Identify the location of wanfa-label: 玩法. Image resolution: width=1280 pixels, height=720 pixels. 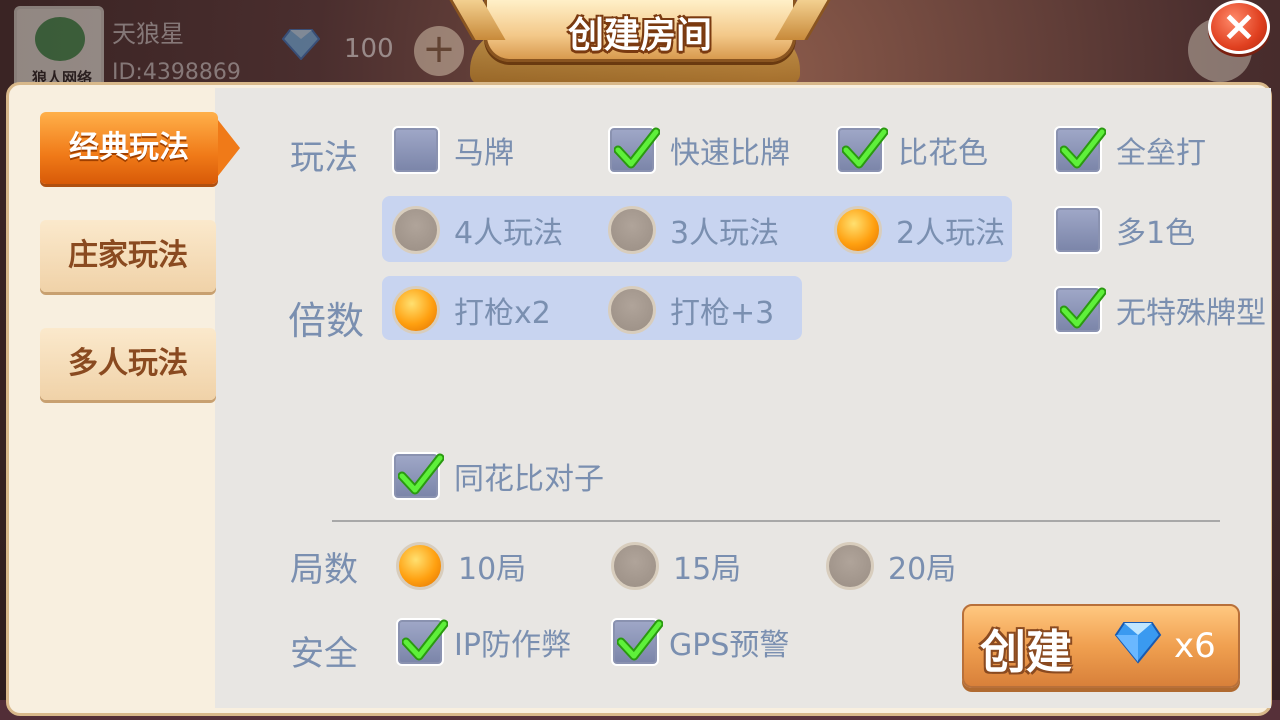
(324, 158).